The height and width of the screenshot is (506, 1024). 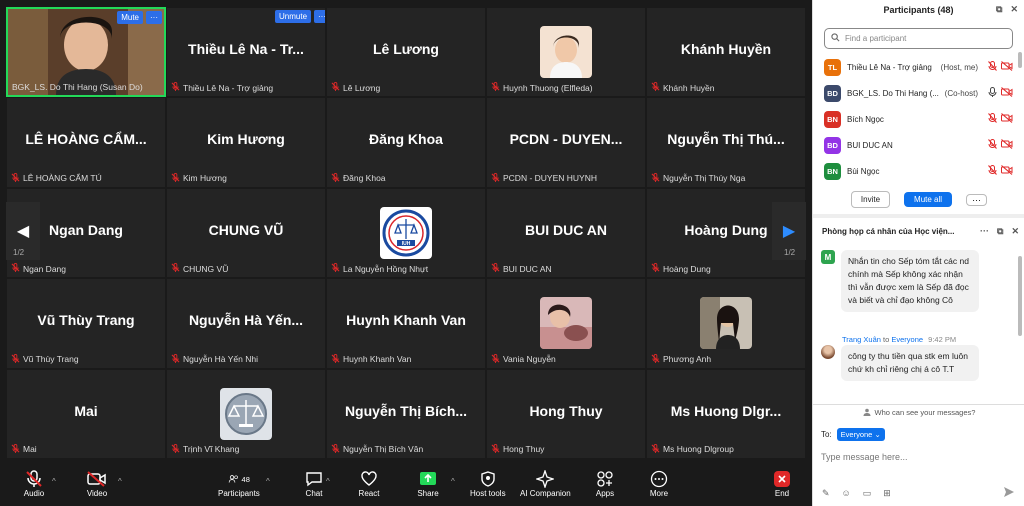 I want to click on participant-tile: LÊ HOÀNG CẨM... LÊ HOÀNG CẨM TÚ, so click(x=86, y=142).